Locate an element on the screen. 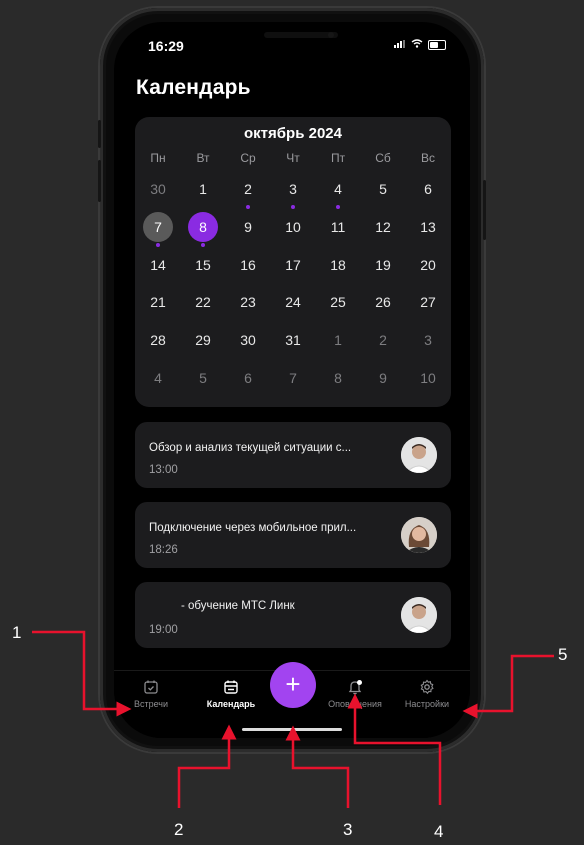 This screenshot has width=584, height=845. callout-4: 4 is located at coordinates (439, 831).